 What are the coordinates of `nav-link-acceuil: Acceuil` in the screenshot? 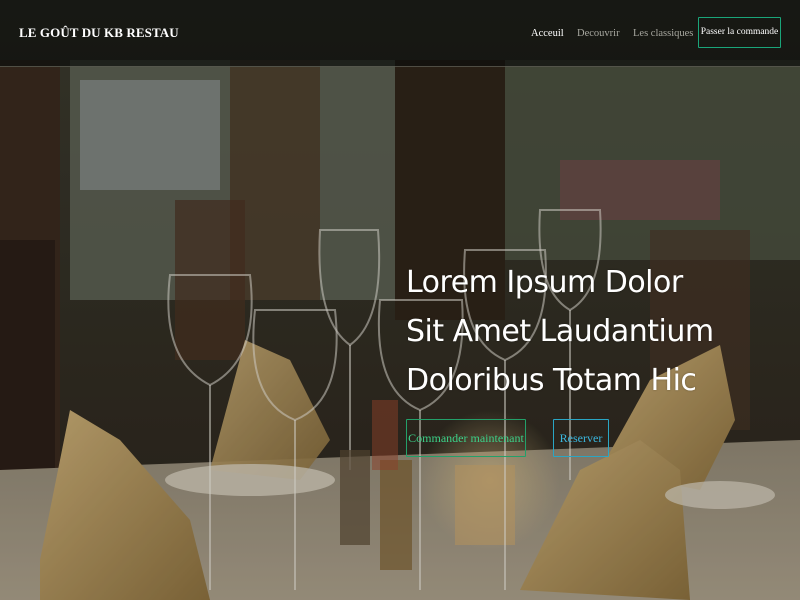 It's located at (547, 33).